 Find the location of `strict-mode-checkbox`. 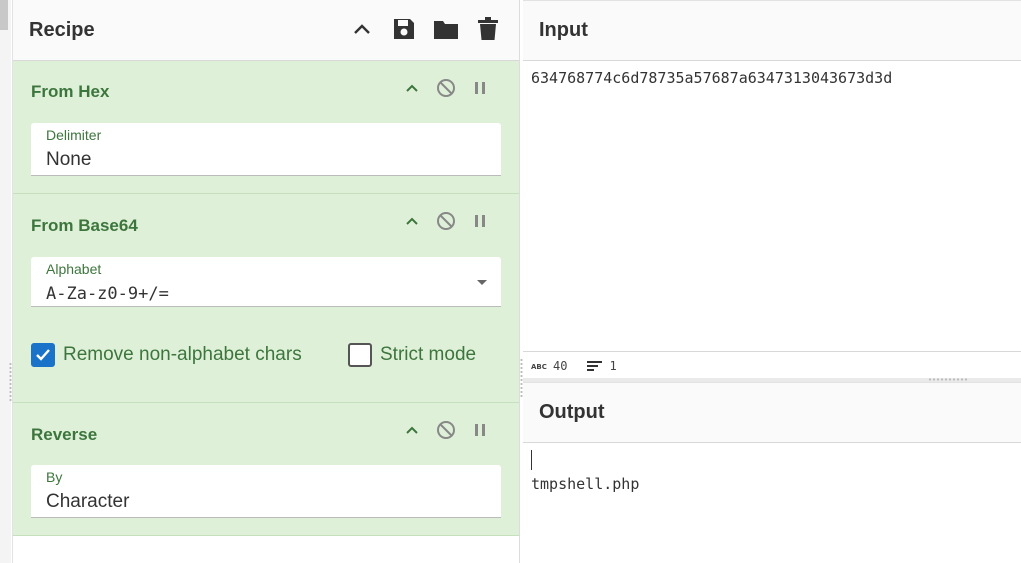

strict-mode-checkbox is located at coordinates (360, 355).